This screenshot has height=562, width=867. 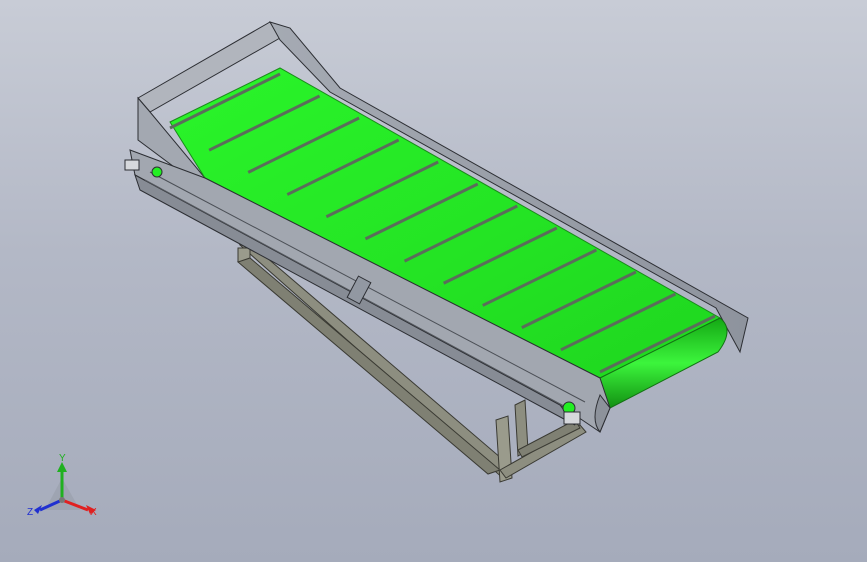 What do you see at coordinates (62, 485) in the screenshot?
I see `axis-triad: Y X Z` at bounding box center [62, 485].